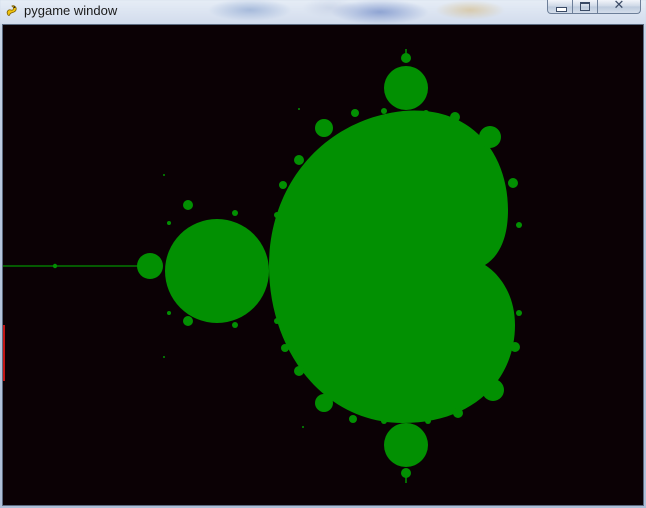 The image size is (646, 508). What do you see at coordinates (406, 88) in the screenshot?
I see `fractal-top-bulb` at bounding box center [406, 88].